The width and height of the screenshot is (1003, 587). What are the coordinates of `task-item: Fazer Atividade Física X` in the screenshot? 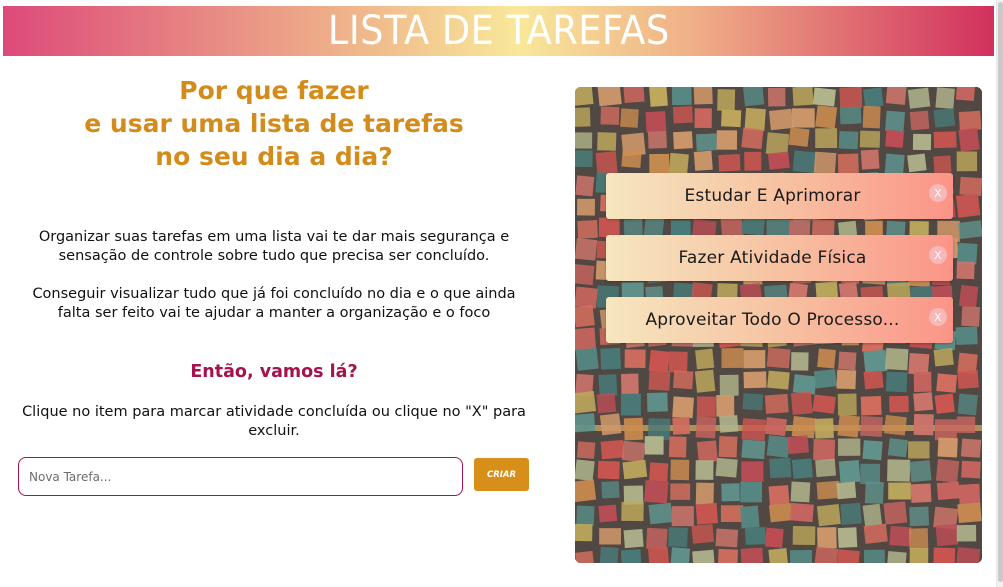 It's located at (779, 258).